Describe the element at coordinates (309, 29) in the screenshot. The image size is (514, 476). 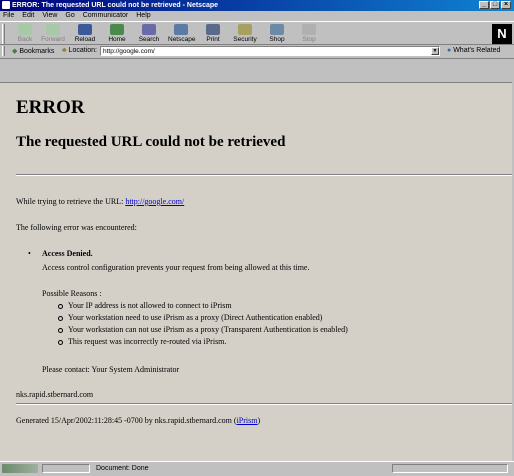
I see `stop-icon` at that location.